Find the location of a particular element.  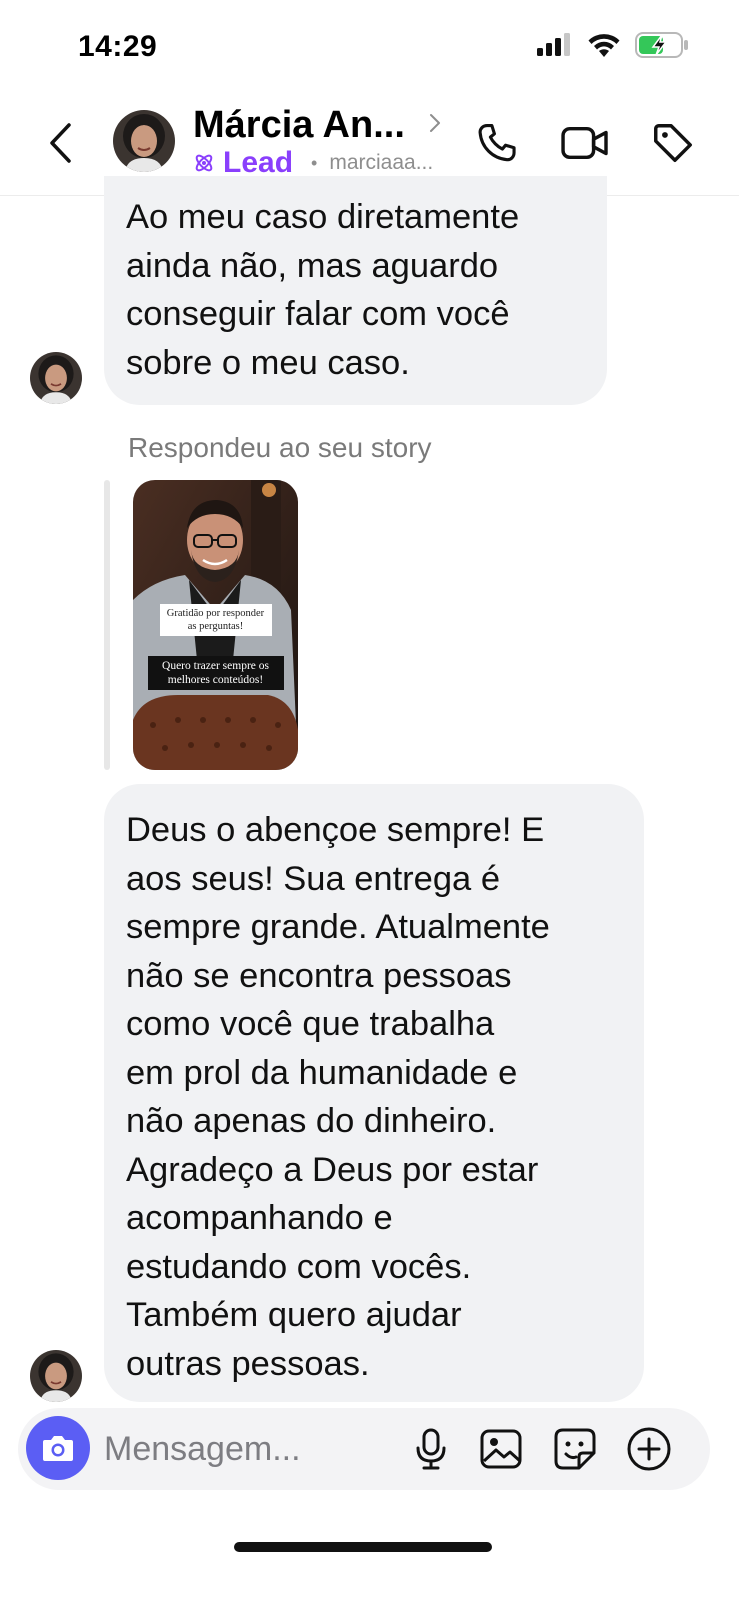

sticker-icon is located at coordinates (575, 1449).